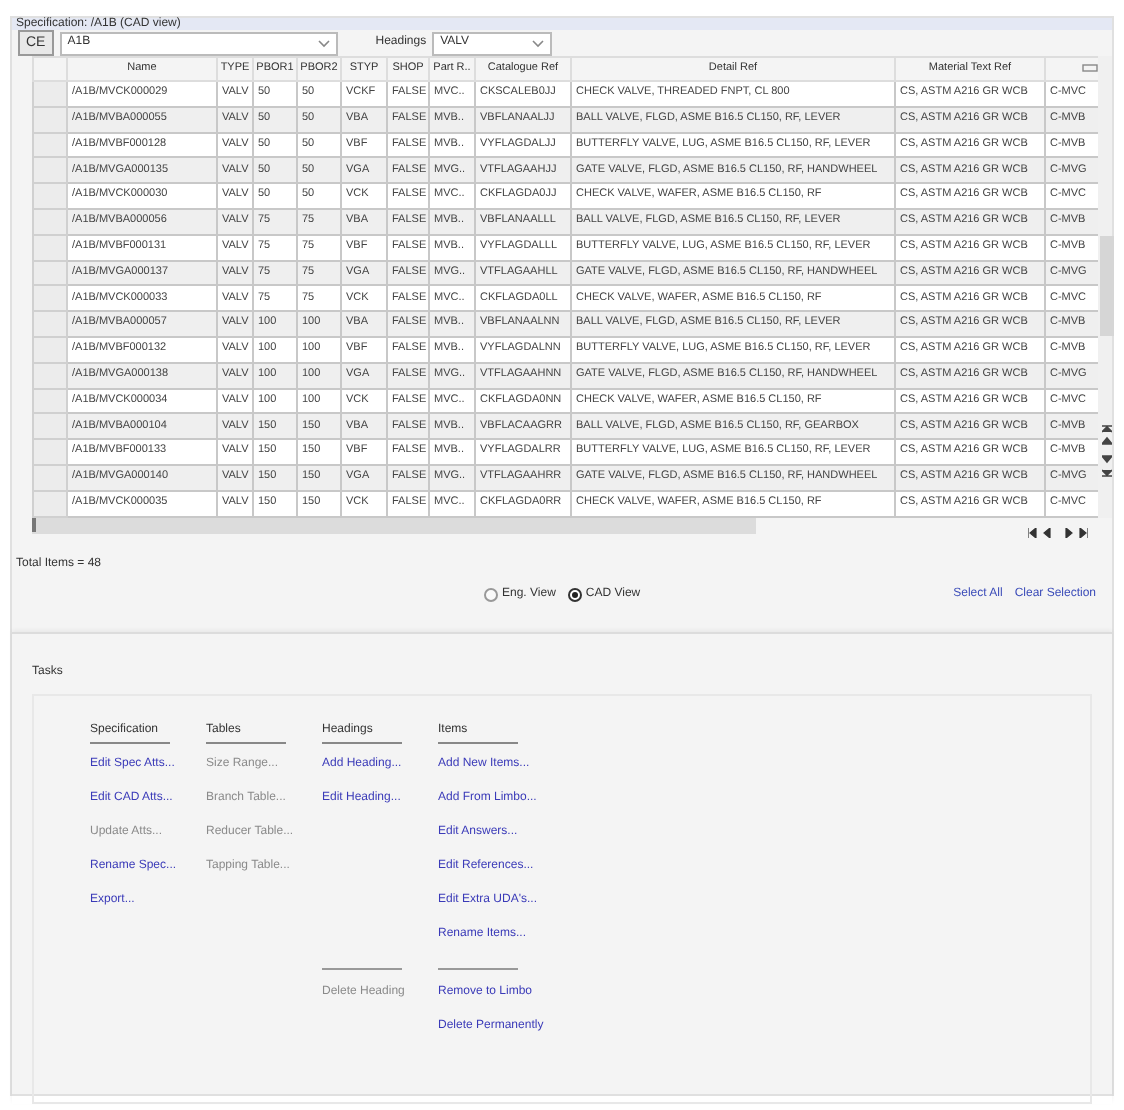 The height and width of the screenshot is (1110, 1124). Describe the element at coordinates (1058, 533) in the screenshot. I see `page-navigation-icon` at that location.